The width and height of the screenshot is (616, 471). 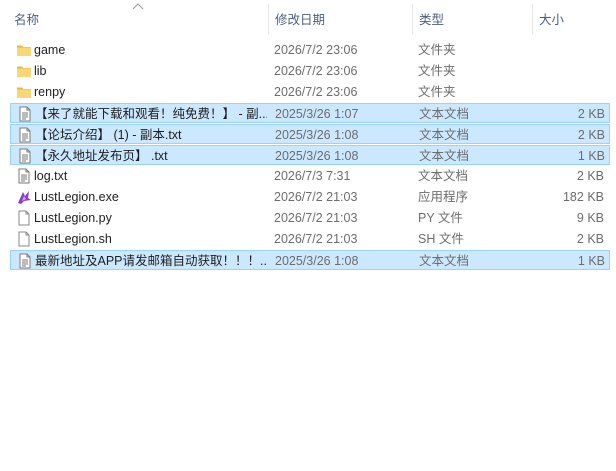 I want to click on file-row: lib 2026/7/2 23:06 文件夹, so click(x=310, y=71).